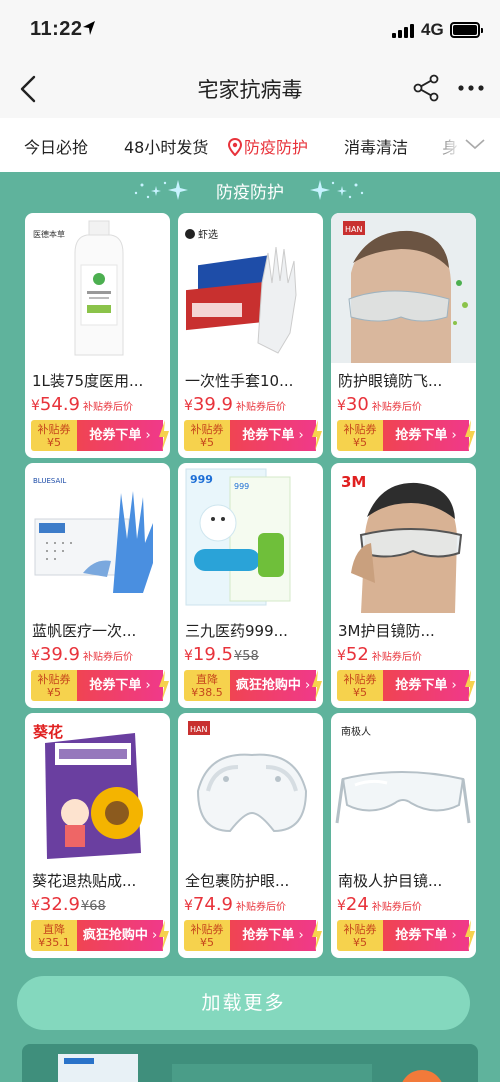 The width and height of the screenshot is (500, 1082). I want to click on promo-banner, so click(250, 1063).